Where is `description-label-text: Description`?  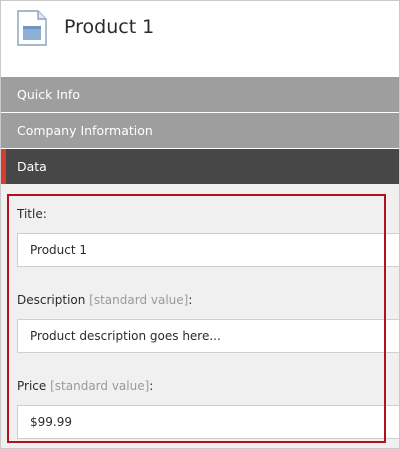 description-label-text: Description is located at coordinates (51, 300).